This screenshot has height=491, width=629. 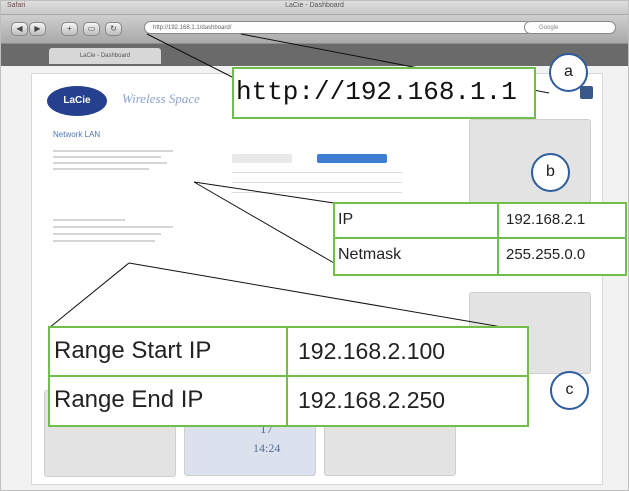 What do you see at coordinates (338, 27) in the screenshot?
I see `address-bar: http://192.168.1.1/dashboard/` at bounding box center [338, 27].